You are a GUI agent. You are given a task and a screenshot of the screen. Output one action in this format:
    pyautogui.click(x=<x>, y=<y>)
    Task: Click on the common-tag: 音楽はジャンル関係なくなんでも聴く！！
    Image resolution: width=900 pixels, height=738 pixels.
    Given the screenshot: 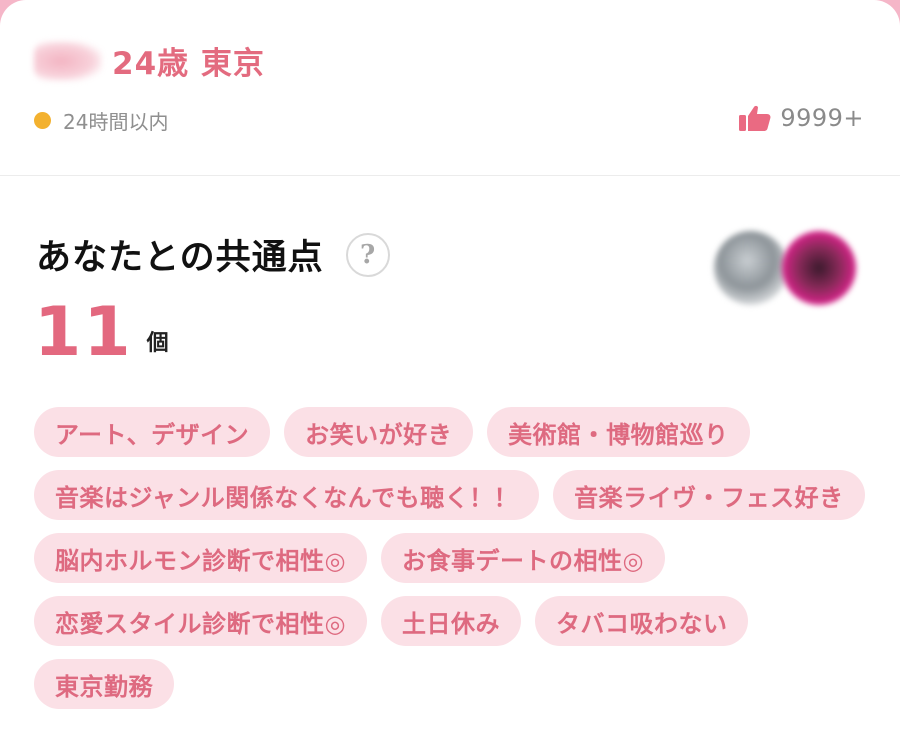 What is the action you would take?
    pyautogui.click(x=287, y=495)
    